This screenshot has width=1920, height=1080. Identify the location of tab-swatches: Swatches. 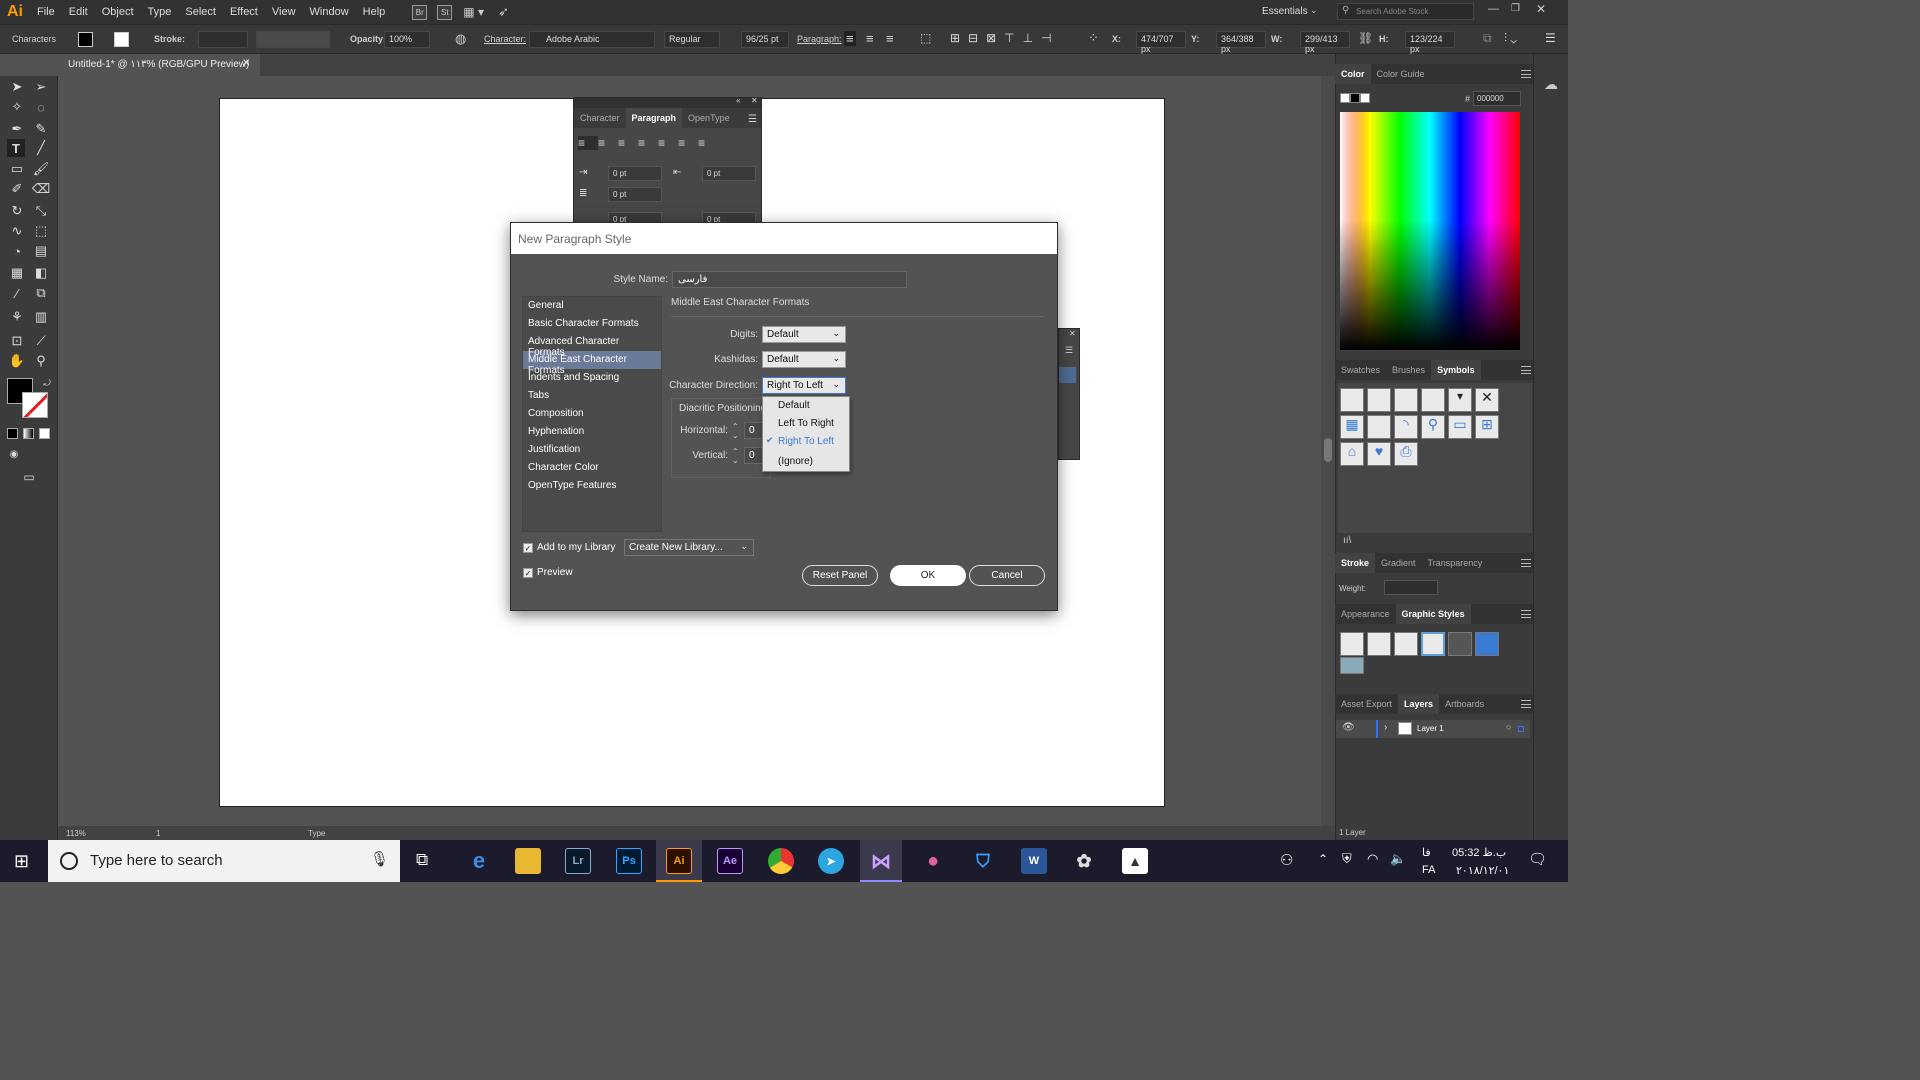
(1360, 370).